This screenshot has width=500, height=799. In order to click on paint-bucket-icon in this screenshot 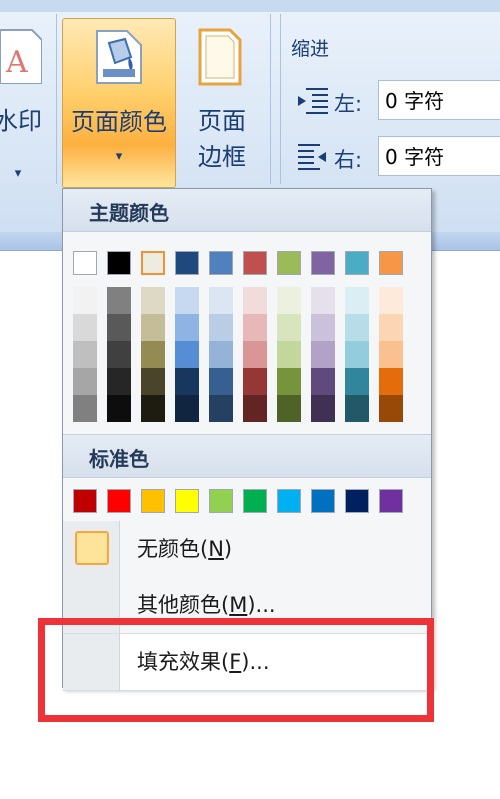, I will do `click(119, 57)`.